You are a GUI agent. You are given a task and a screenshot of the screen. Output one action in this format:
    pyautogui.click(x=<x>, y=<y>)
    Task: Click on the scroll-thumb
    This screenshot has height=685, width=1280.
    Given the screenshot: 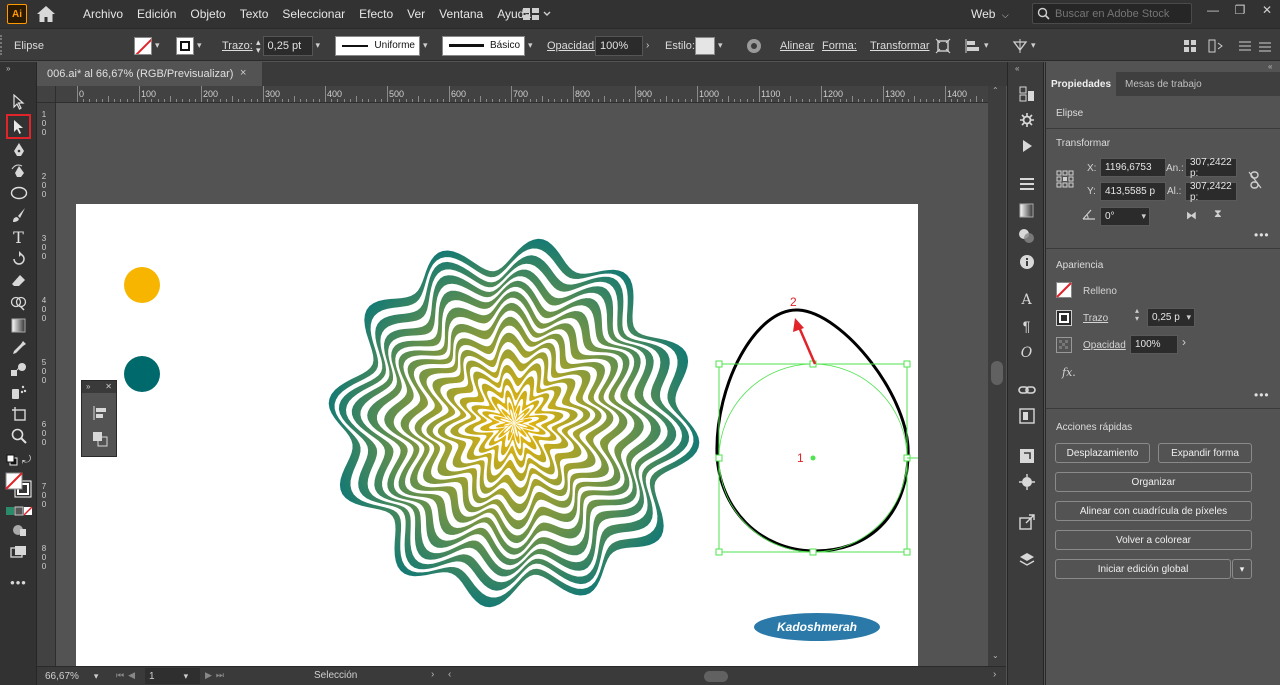 What is the action you would take?
    pyautogui.click(x=997, y=373)
    